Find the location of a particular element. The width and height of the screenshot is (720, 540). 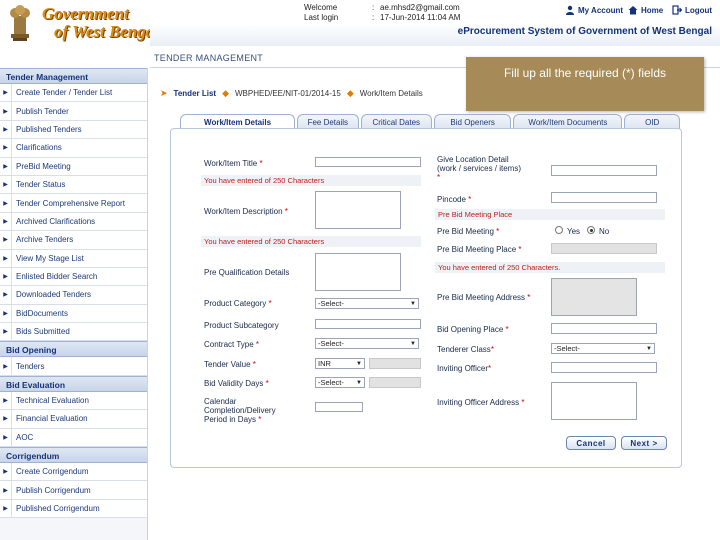

sidebar-item-aoc: ▶ AOC is located at coordinates (73, 438).